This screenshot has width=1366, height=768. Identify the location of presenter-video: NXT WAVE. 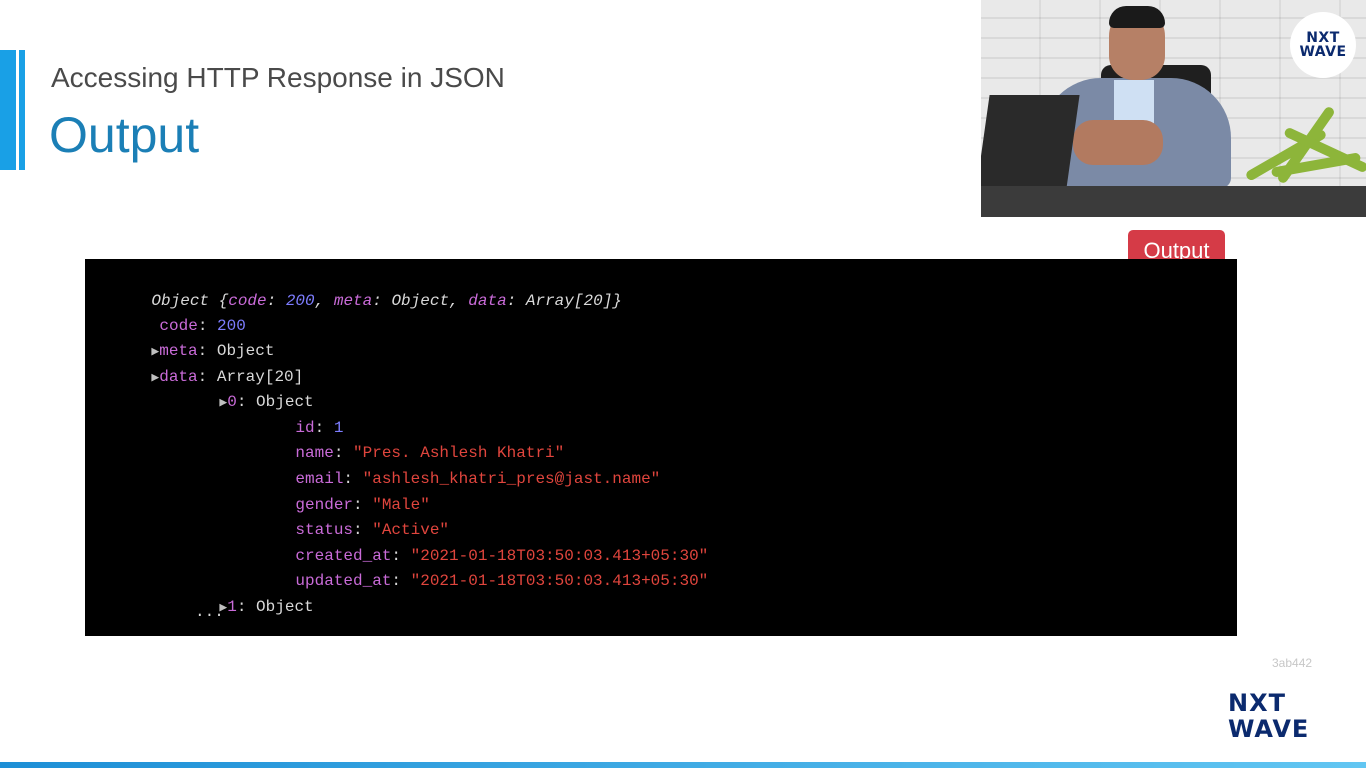
(1173, 108).